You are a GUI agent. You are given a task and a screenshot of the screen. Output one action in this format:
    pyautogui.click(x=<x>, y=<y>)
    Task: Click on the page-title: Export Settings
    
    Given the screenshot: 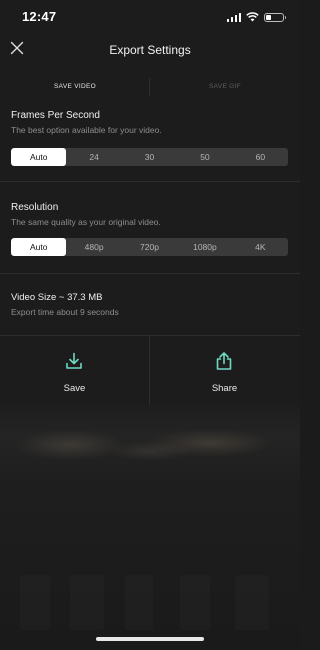 What is the action you would take?
    pyautogui.click(x=150, y=50)
    